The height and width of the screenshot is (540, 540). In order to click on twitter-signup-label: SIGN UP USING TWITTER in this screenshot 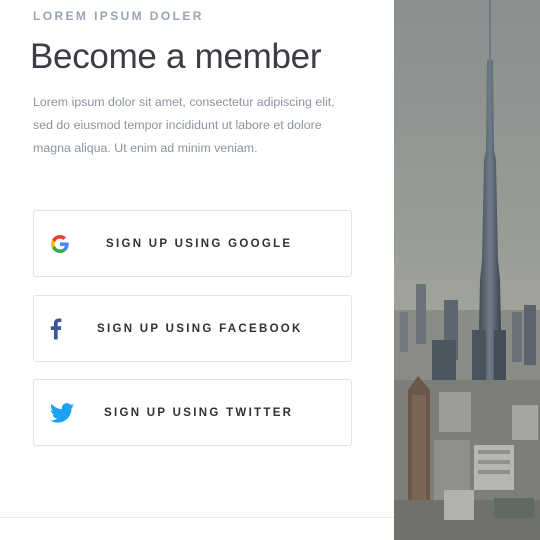, I will do `click(199, 412)`.